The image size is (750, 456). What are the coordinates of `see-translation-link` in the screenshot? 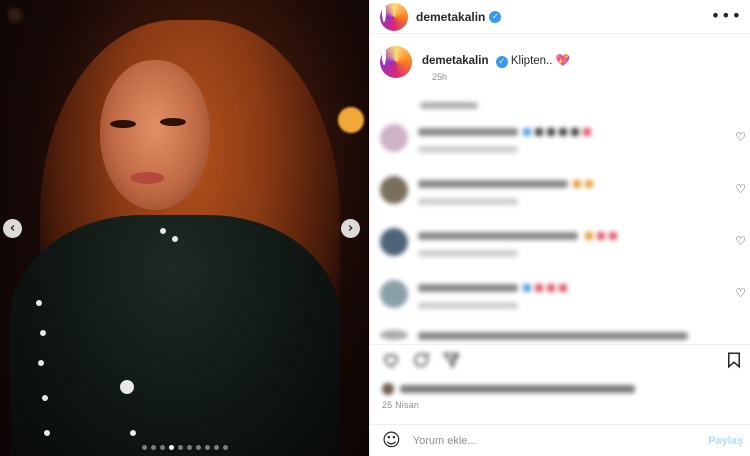 It's located at (449, 105).